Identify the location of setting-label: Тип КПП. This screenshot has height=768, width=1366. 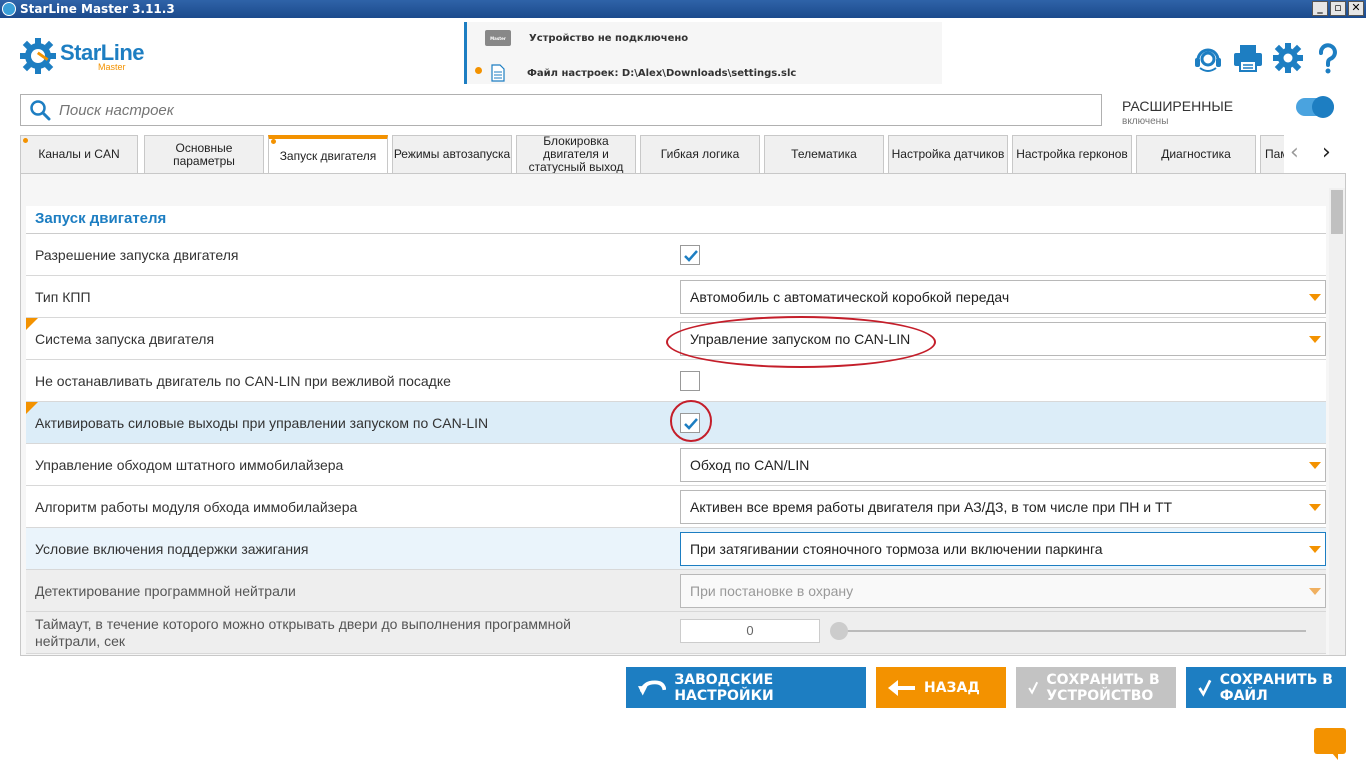
(63, 296).